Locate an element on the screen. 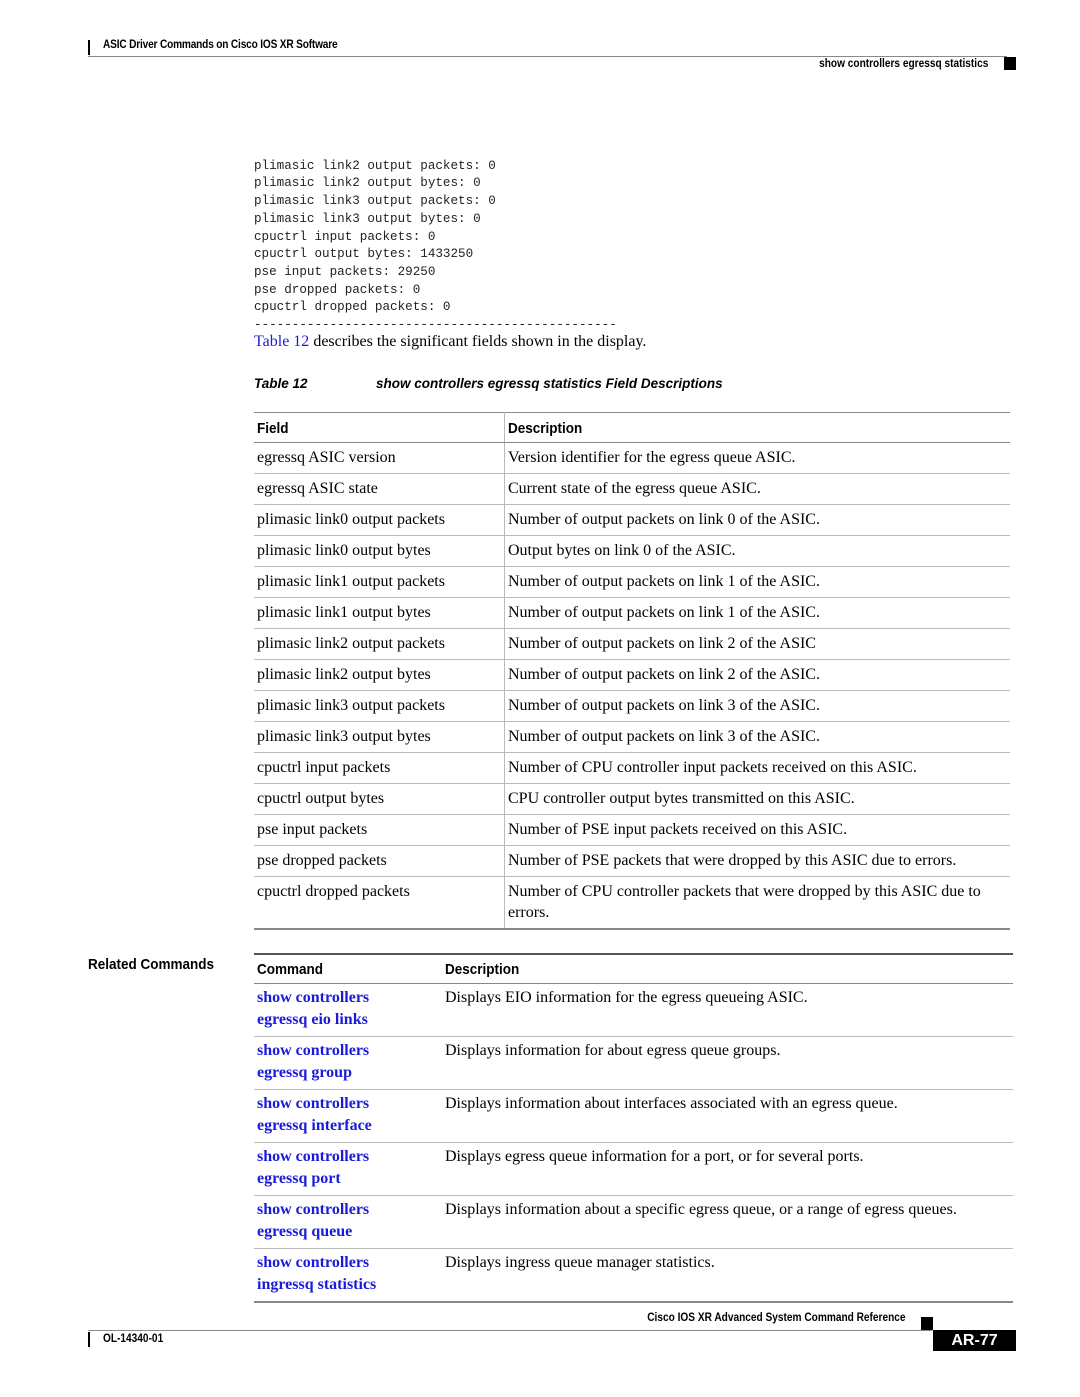 This screenshot has height=1397, width=1080. field-cell: pse input packets is located at coordinates (379, 830).